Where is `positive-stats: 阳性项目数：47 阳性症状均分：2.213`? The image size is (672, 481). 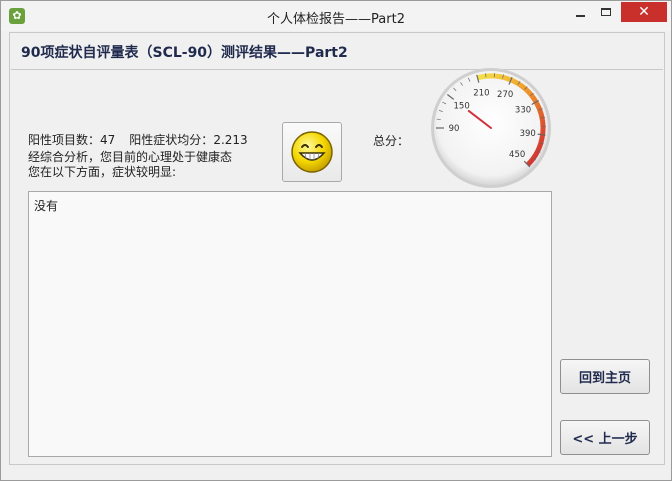 positive-stats: 阳性项目数：47 阳性症状均分：2.213 is located at coordinates (138, 139).